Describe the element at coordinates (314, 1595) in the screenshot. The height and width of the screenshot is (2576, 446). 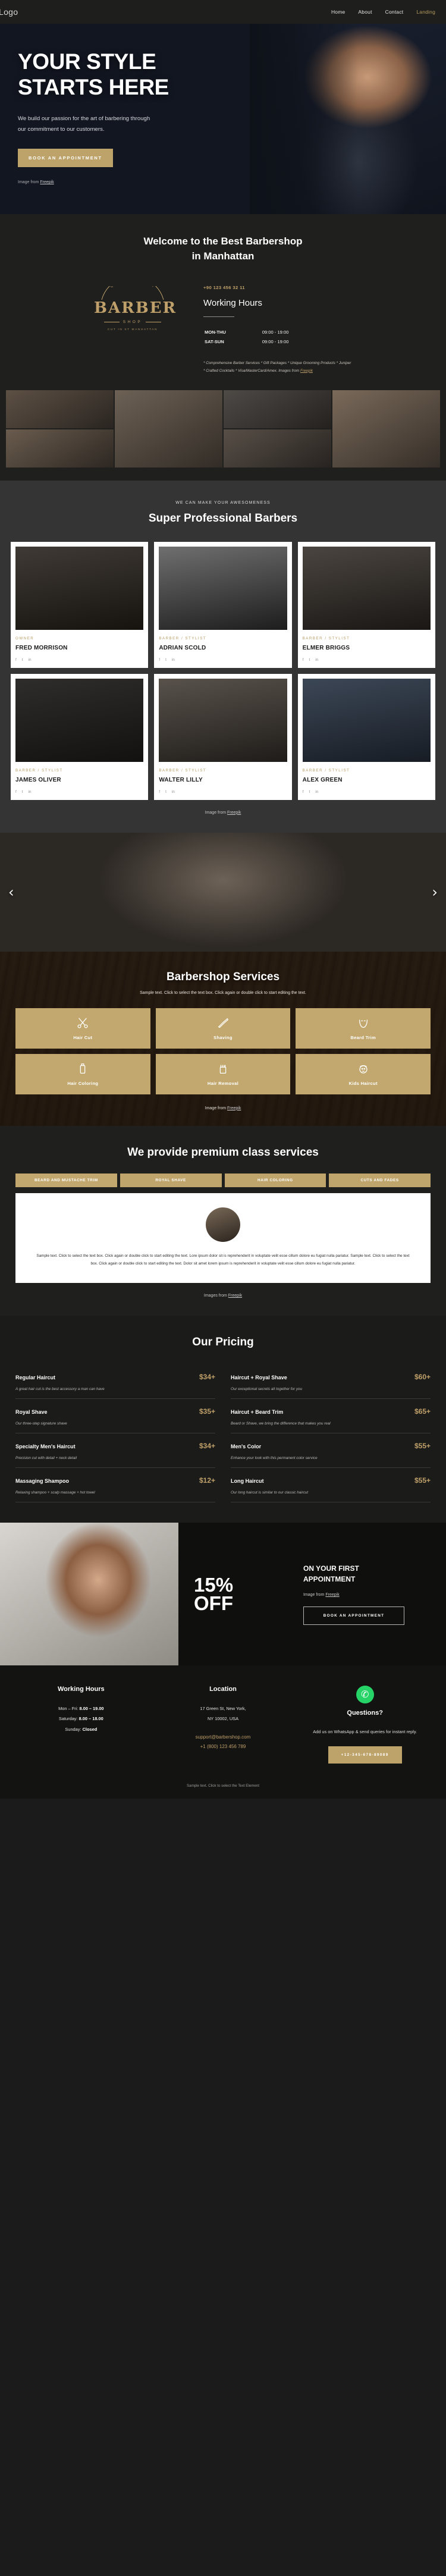
I see `promo-credit-prefix: Image from` at that location.